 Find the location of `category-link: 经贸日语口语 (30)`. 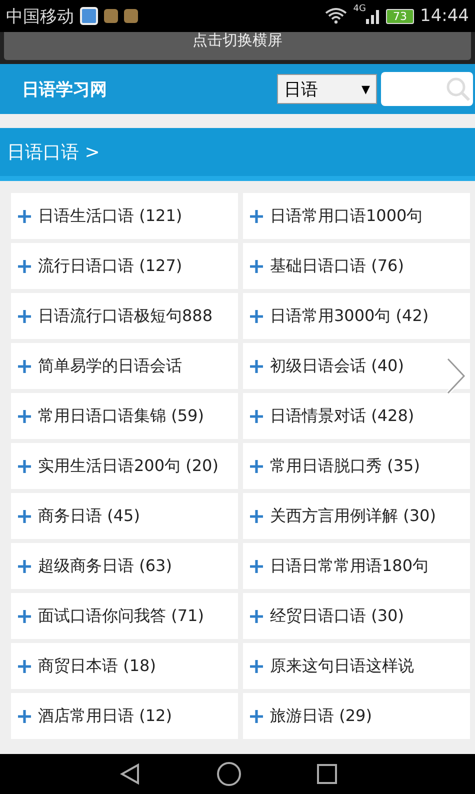

category-link: 经贸日语口语 (30) is located at coordinates (356, 616).